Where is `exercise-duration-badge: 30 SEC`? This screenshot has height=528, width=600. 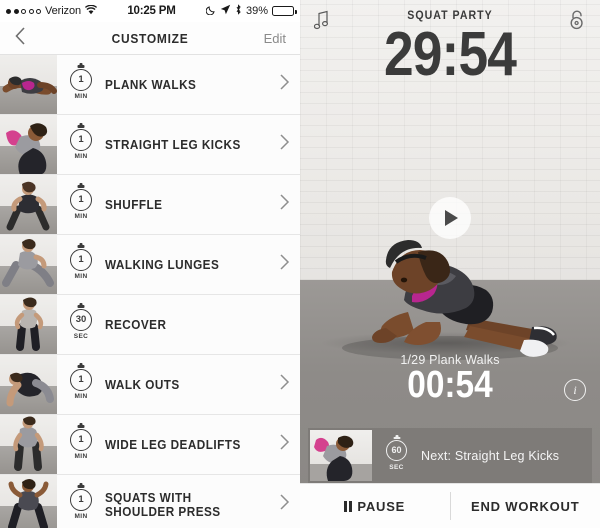 exercise-duration-badge: 30 SEC is located at coordinates (81, 324).